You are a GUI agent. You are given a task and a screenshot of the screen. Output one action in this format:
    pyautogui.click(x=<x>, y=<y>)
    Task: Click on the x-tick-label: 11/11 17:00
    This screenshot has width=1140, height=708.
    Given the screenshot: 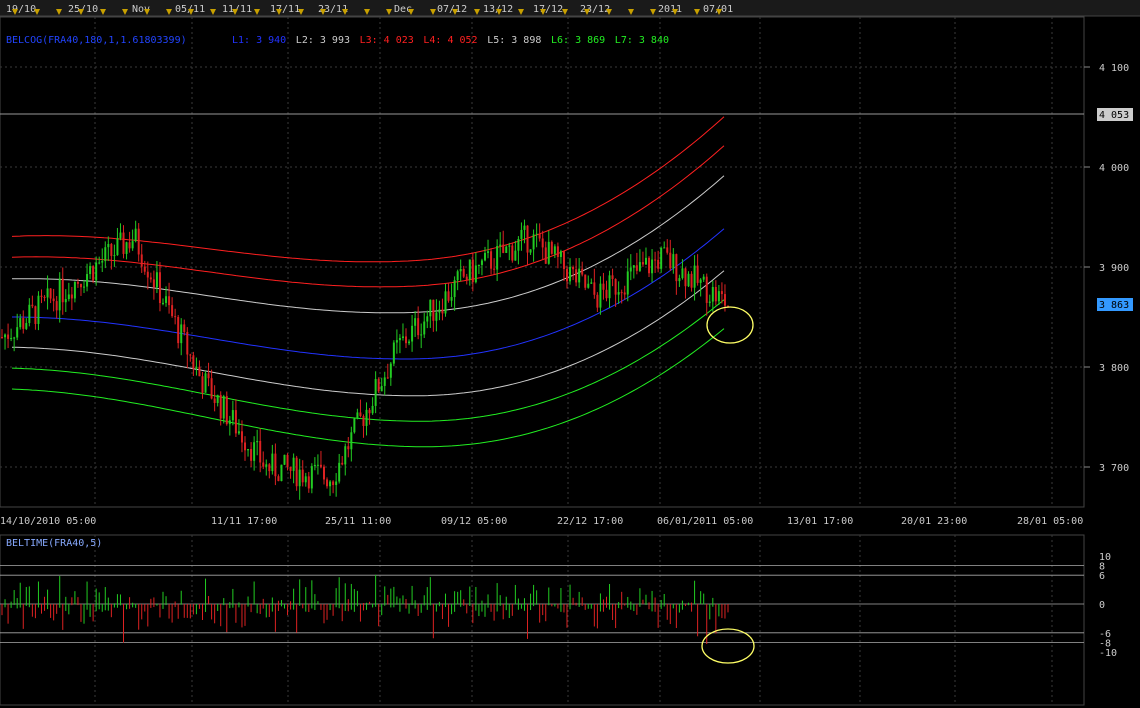 What is the action you would take?
    pyautogui.click(x=244, y=521)
    